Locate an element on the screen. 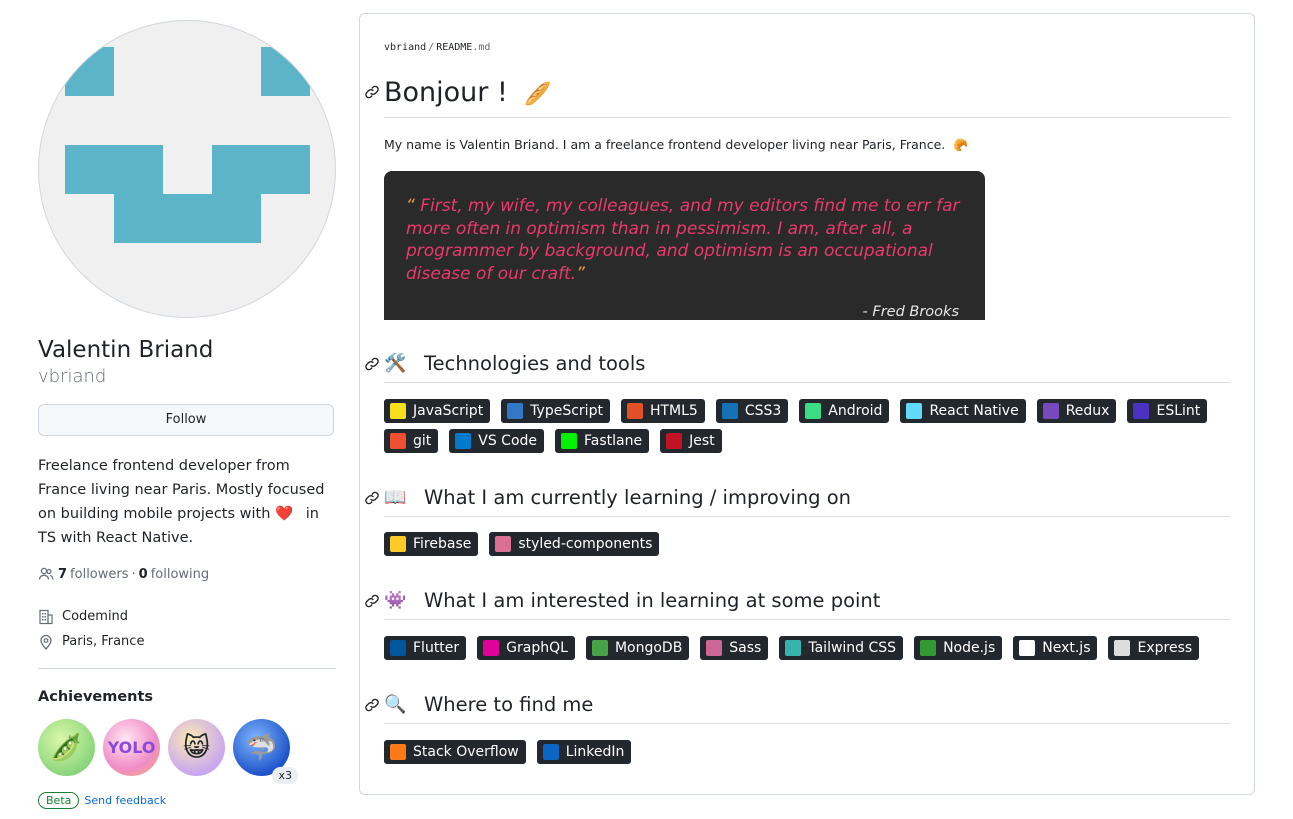  badge-label: Tailwind CSS is located at coordinates (852, 648).